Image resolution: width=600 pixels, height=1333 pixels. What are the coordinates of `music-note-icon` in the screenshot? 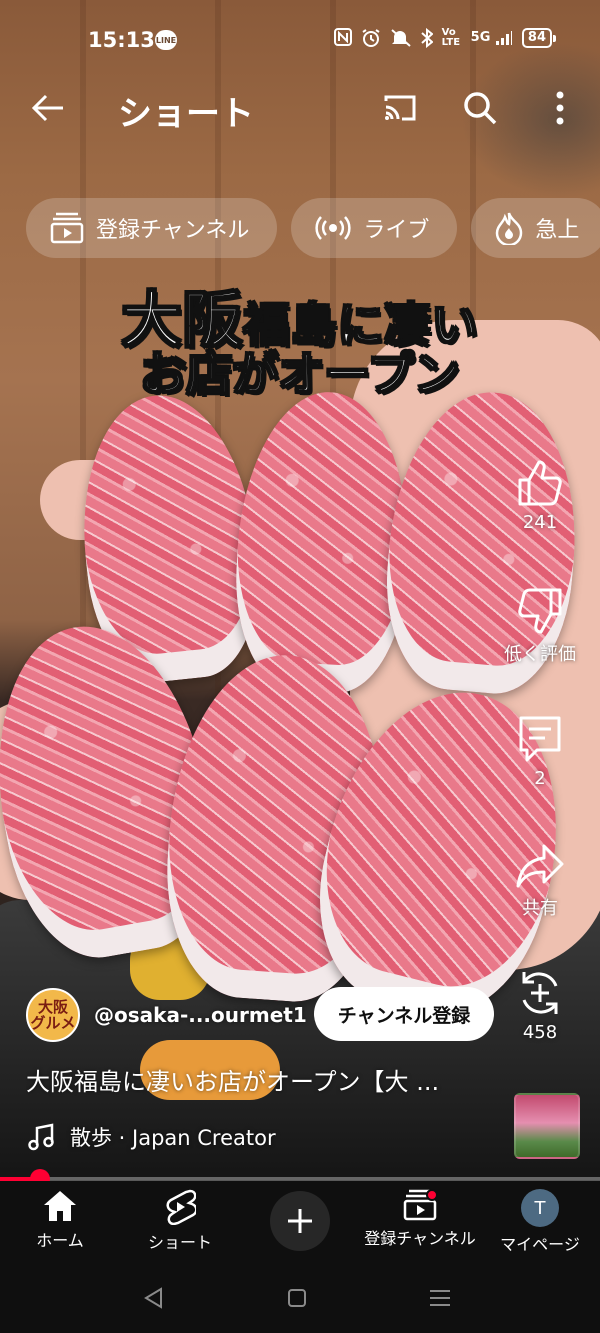 It's located at (41, 1137).